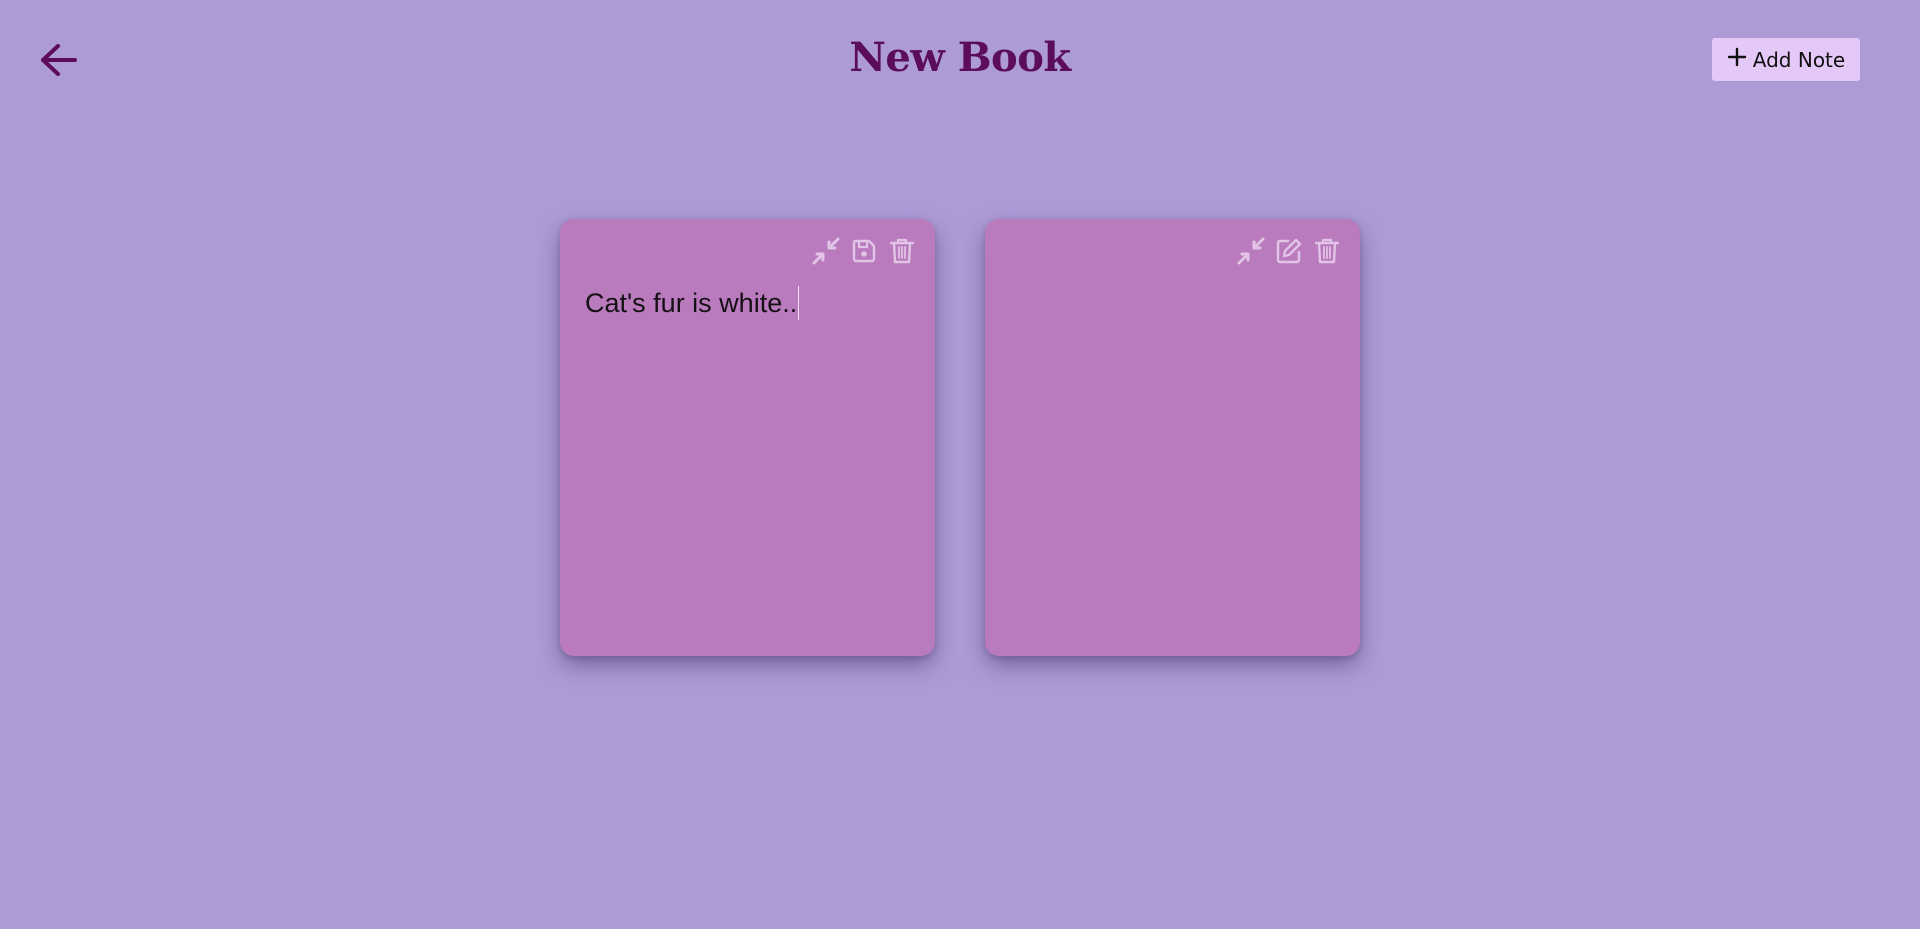 Image resolution: width=1920 pixels, height=929 pixels. Describe the element at coordinates (1737, 58) in the screenshot. I see `plus-icon` at that location.